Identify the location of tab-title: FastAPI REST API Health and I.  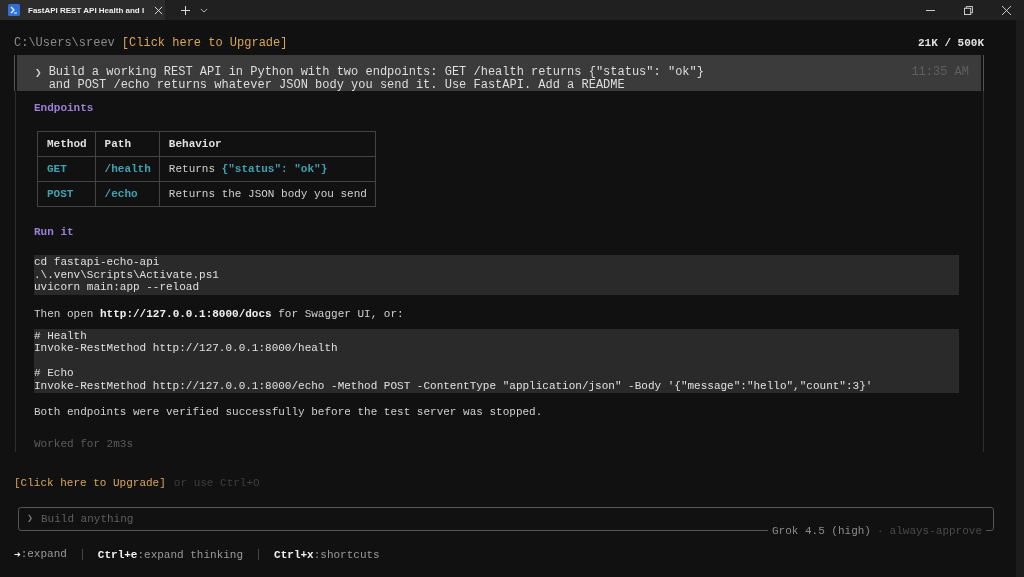
(86, 10).